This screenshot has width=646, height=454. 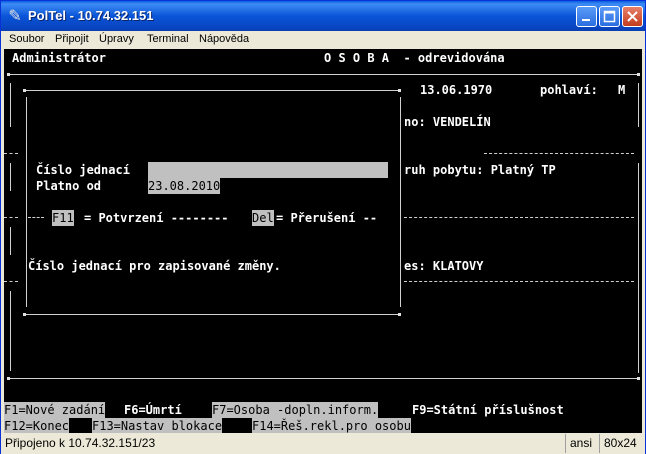 I want to click on screen-title: O S O B A - odrevidována, so click(x=414, y=58).